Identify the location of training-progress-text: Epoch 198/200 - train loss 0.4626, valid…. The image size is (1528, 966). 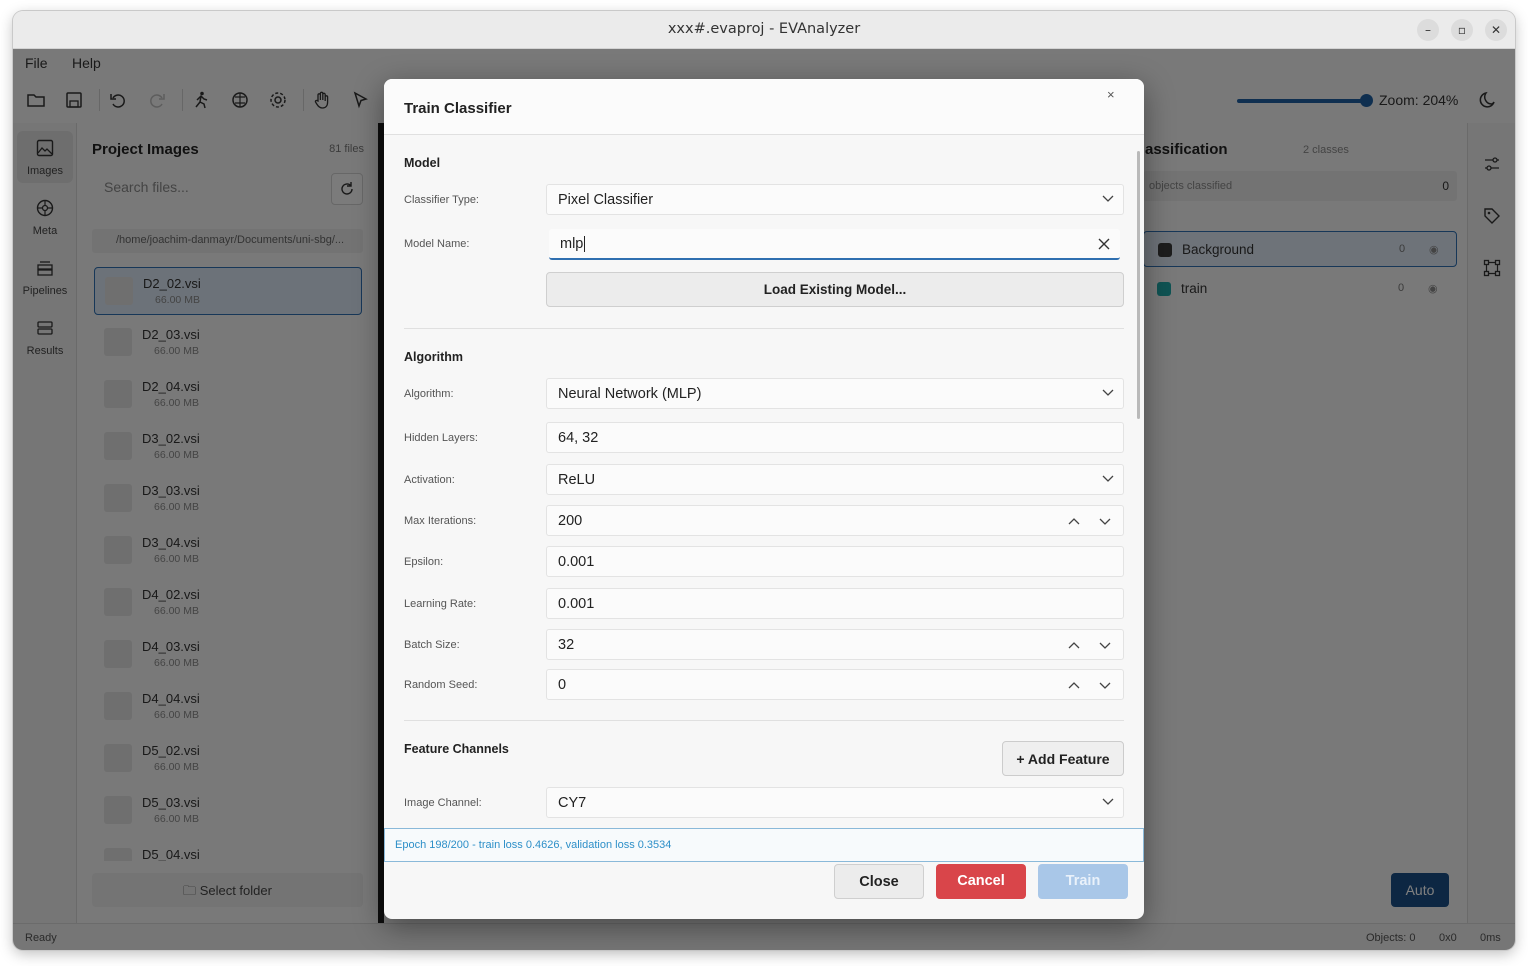
(764, 845).